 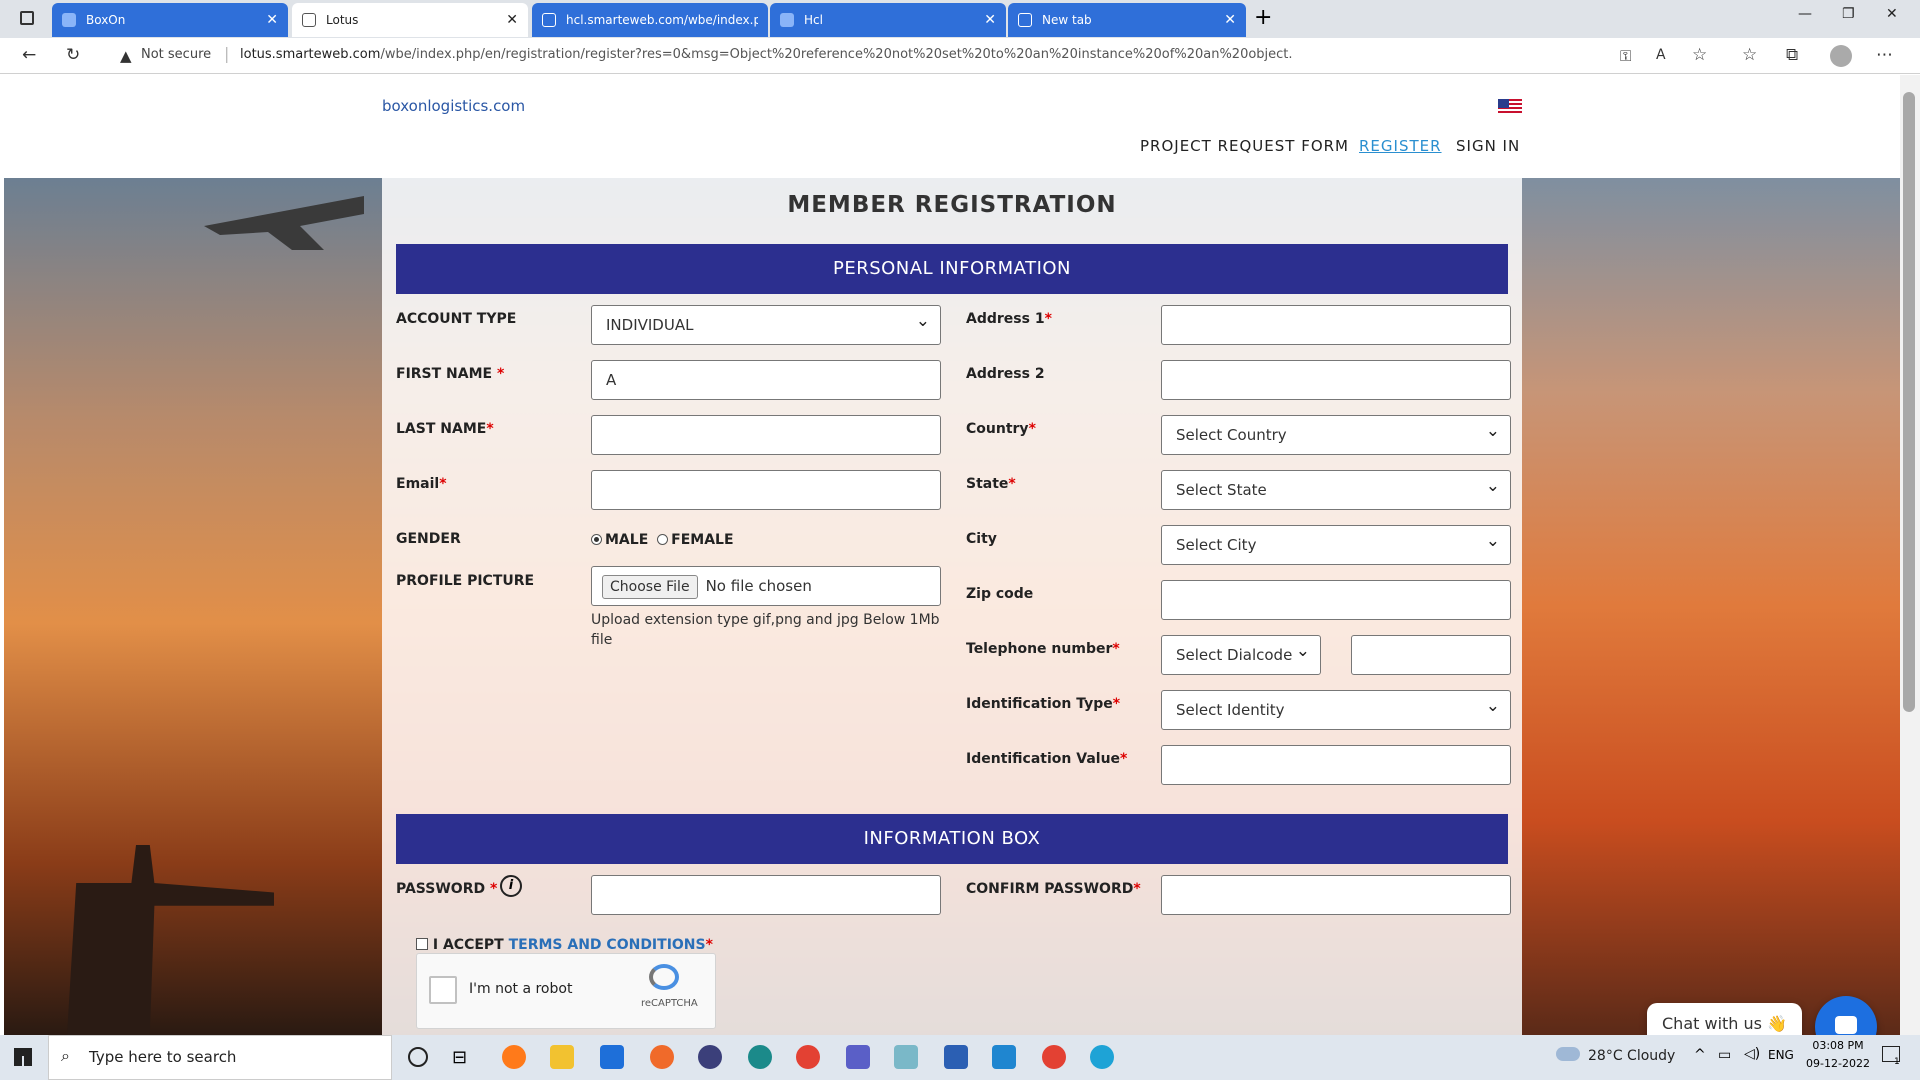 What do you see at coordinates (766, 380) in the screenshot?
I see `first-name-input: A` at bounding box center [766, 380].